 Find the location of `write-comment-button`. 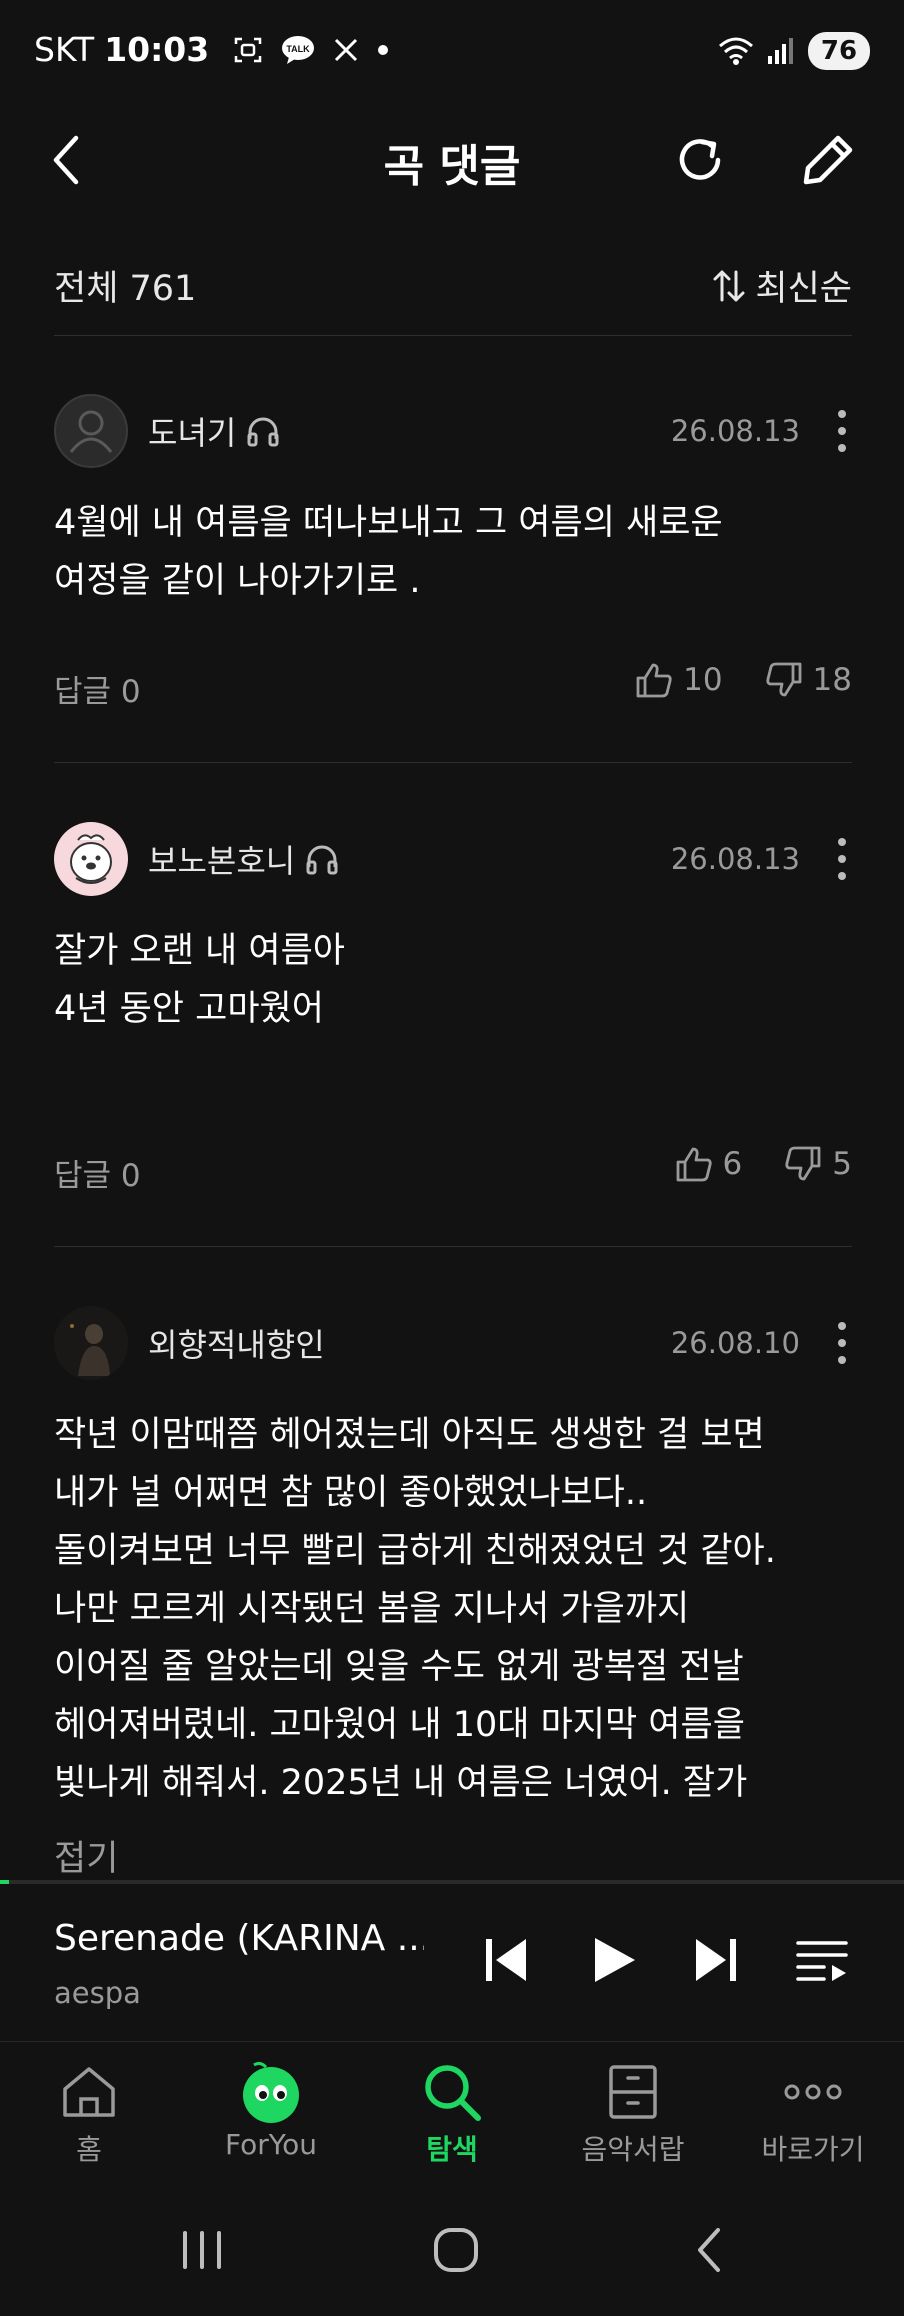

write-comment-button is located at coordinates (828, 160).